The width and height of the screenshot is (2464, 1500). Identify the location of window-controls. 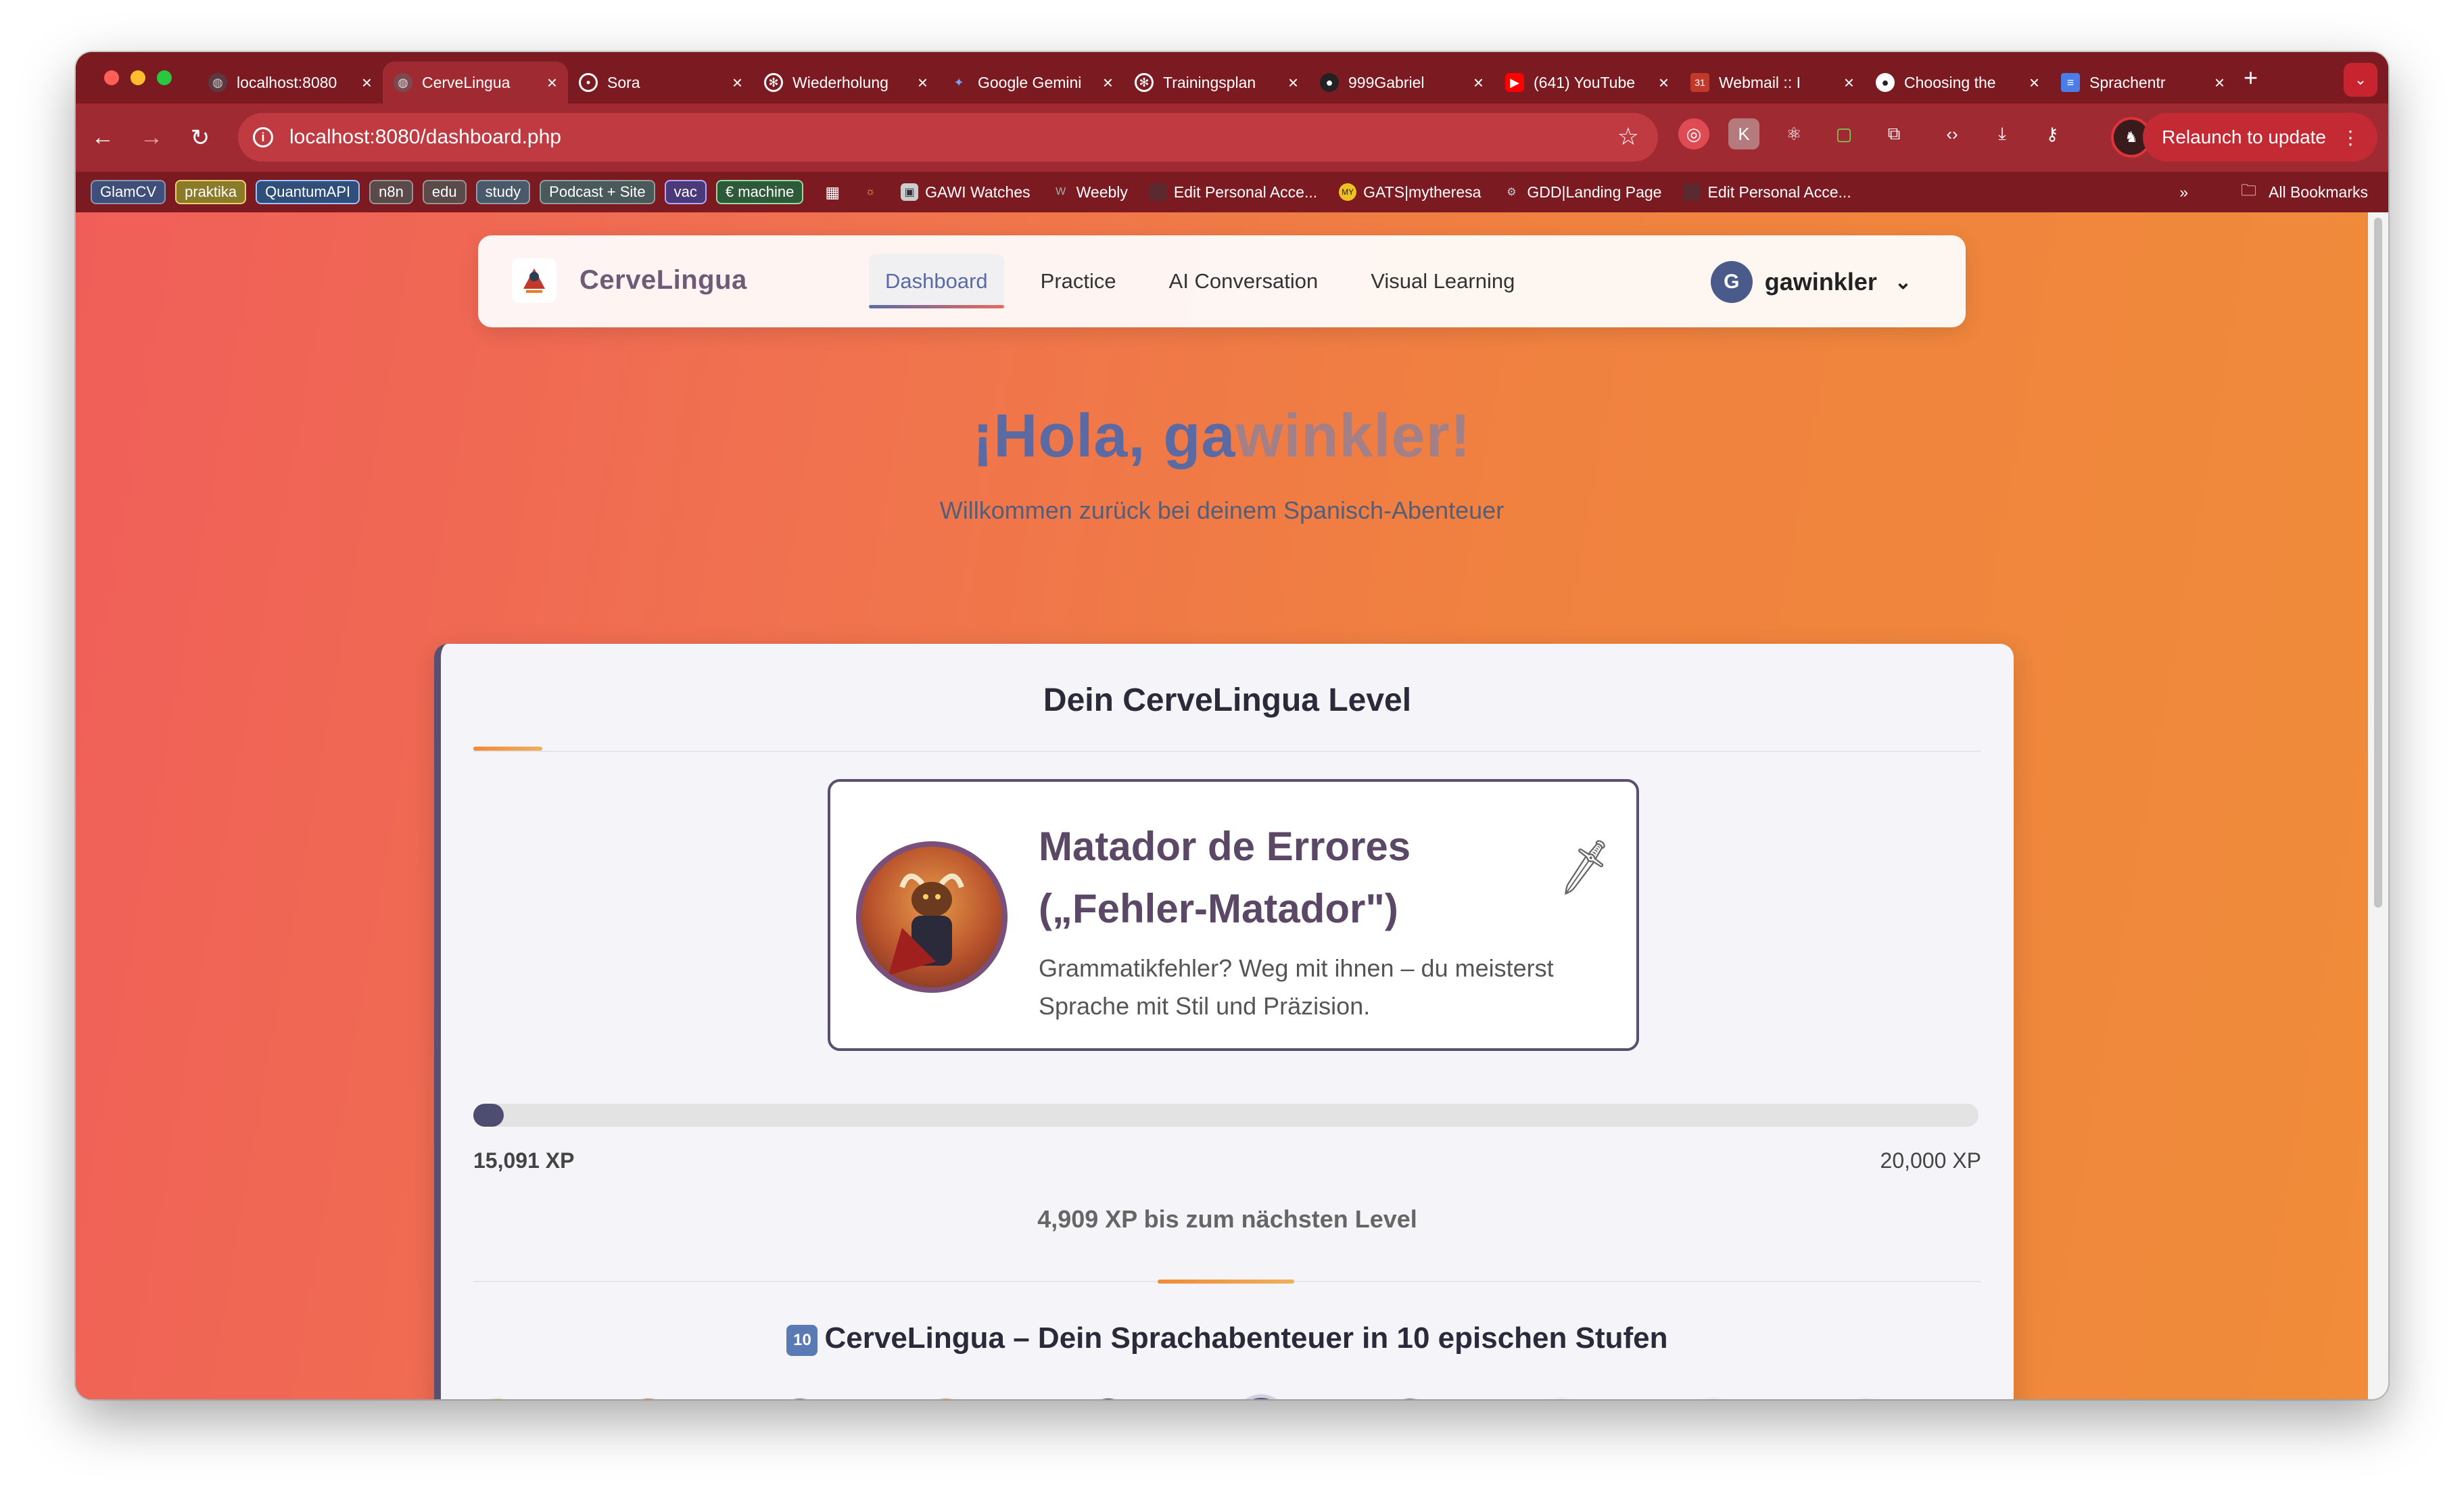
(138, 77).